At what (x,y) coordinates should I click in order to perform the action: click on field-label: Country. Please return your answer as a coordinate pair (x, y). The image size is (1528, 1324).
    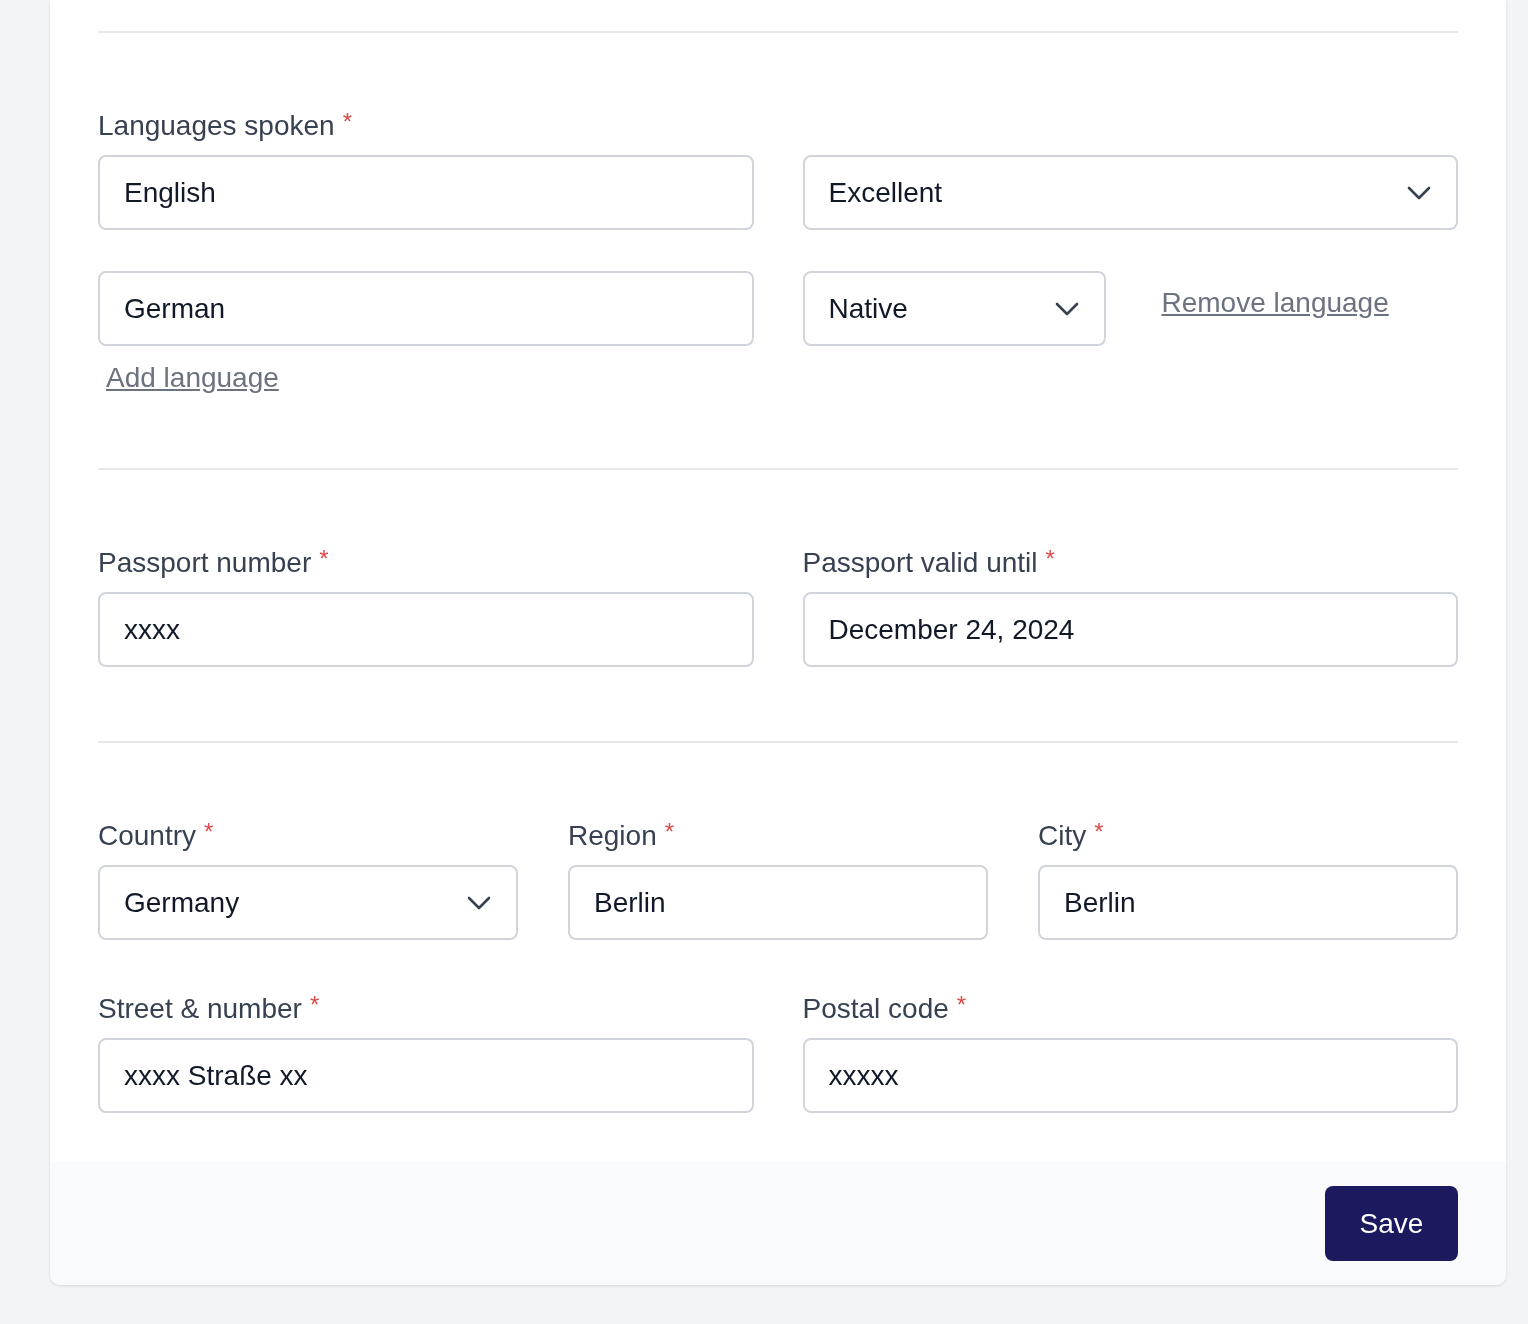
    Looking at the image, I should click on (147, 836).